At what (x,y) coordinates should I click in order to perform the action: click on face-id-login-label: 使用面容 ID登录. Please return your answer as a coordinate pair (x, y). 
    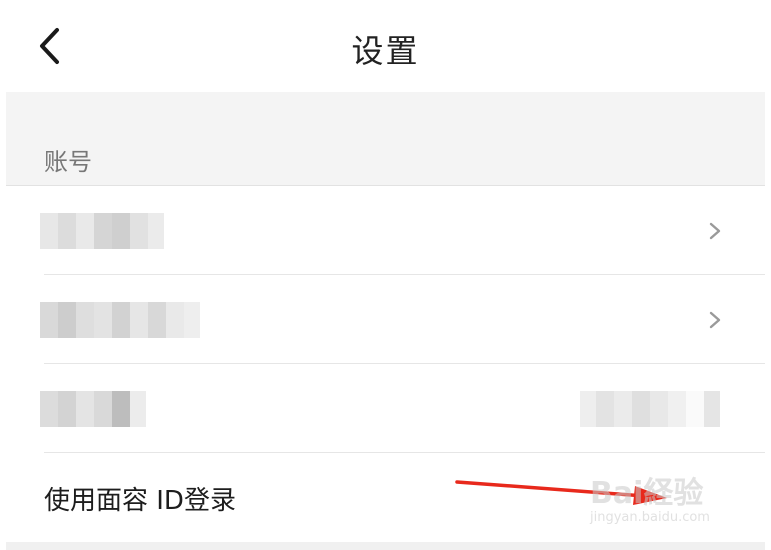
    Looking at the image, I should click on (140, 501).